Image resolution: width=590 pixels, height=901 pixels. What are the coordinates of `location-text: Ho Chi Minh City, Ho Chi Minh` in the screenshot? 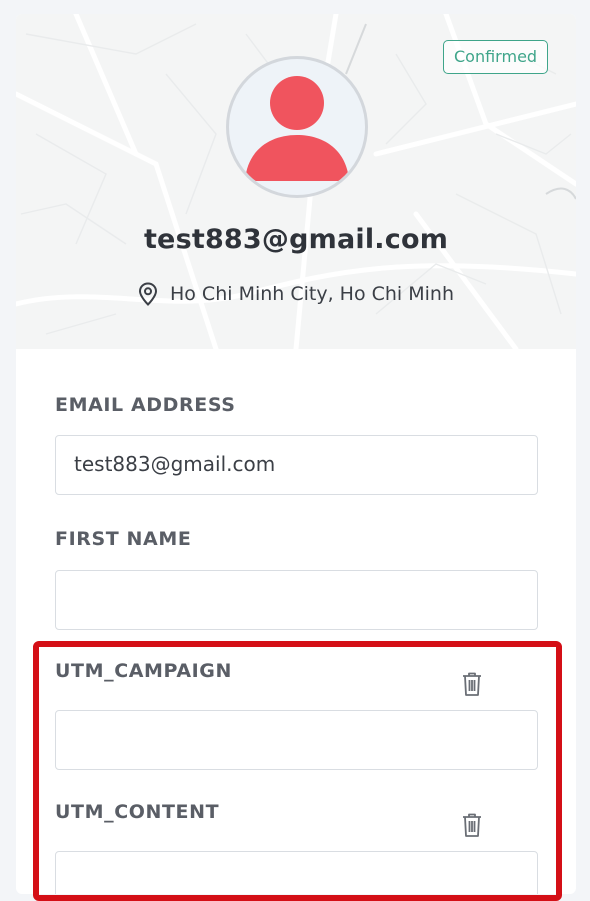 It's located at (312, 294).